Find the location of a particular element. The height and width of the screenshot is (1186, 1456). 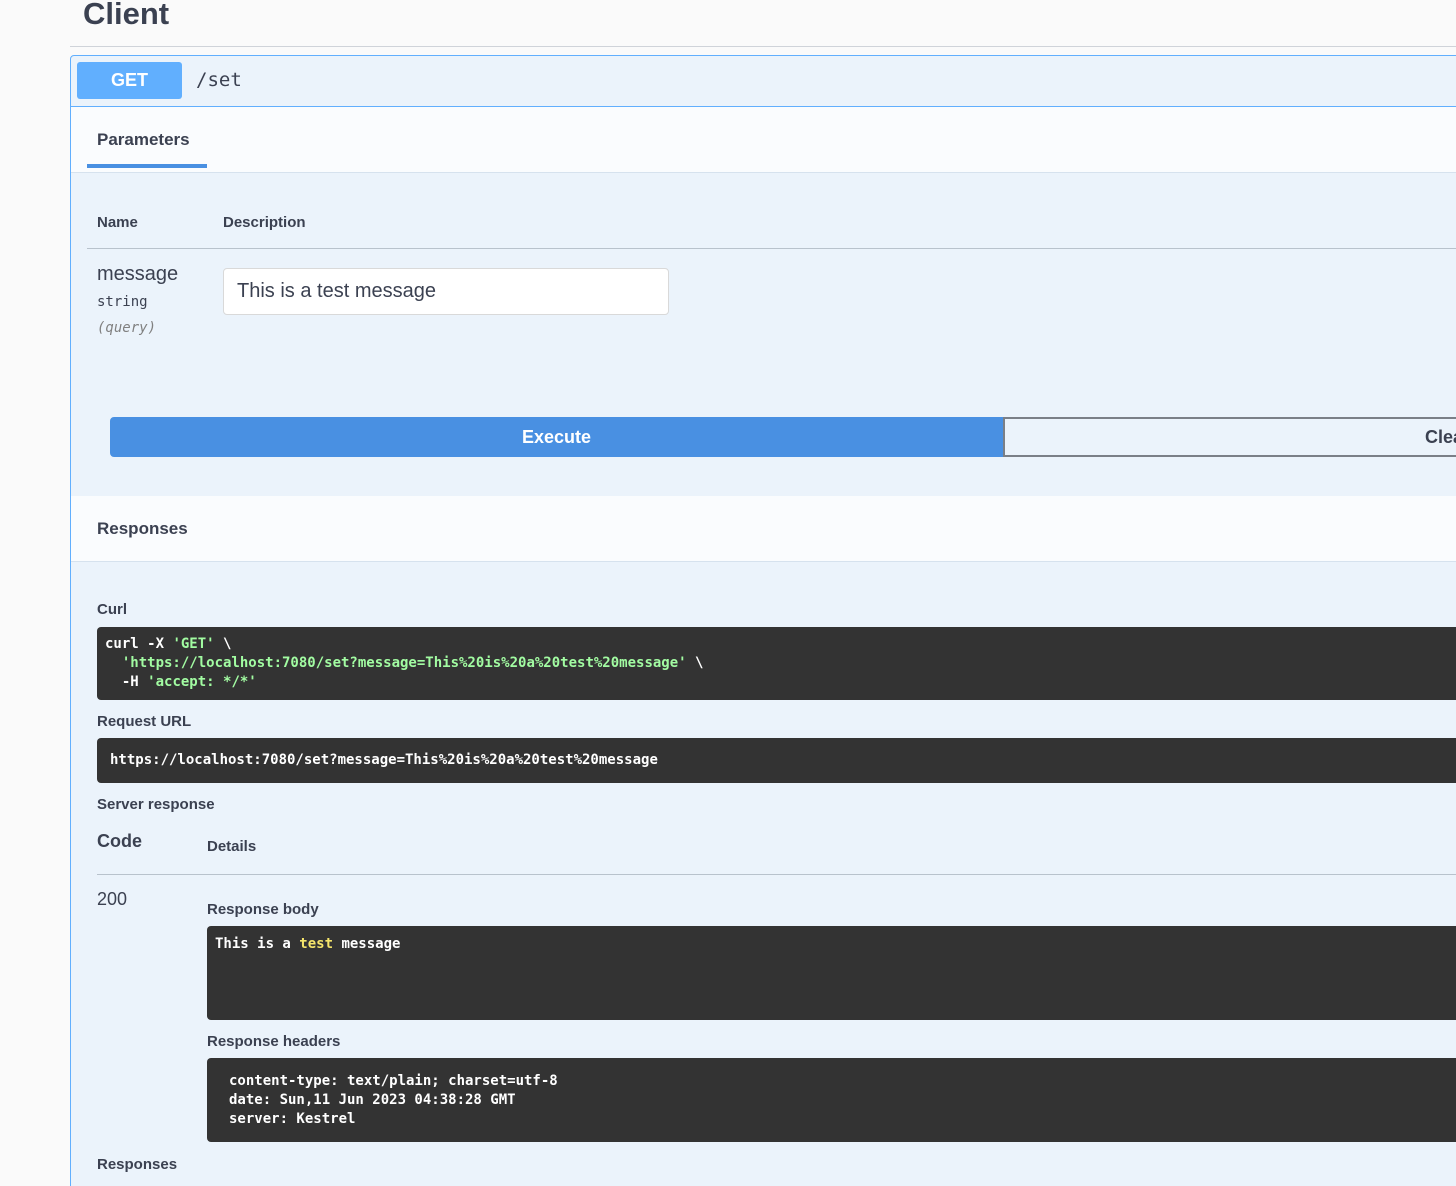

clear-button: Clear is located at coordinates (1229, 437).